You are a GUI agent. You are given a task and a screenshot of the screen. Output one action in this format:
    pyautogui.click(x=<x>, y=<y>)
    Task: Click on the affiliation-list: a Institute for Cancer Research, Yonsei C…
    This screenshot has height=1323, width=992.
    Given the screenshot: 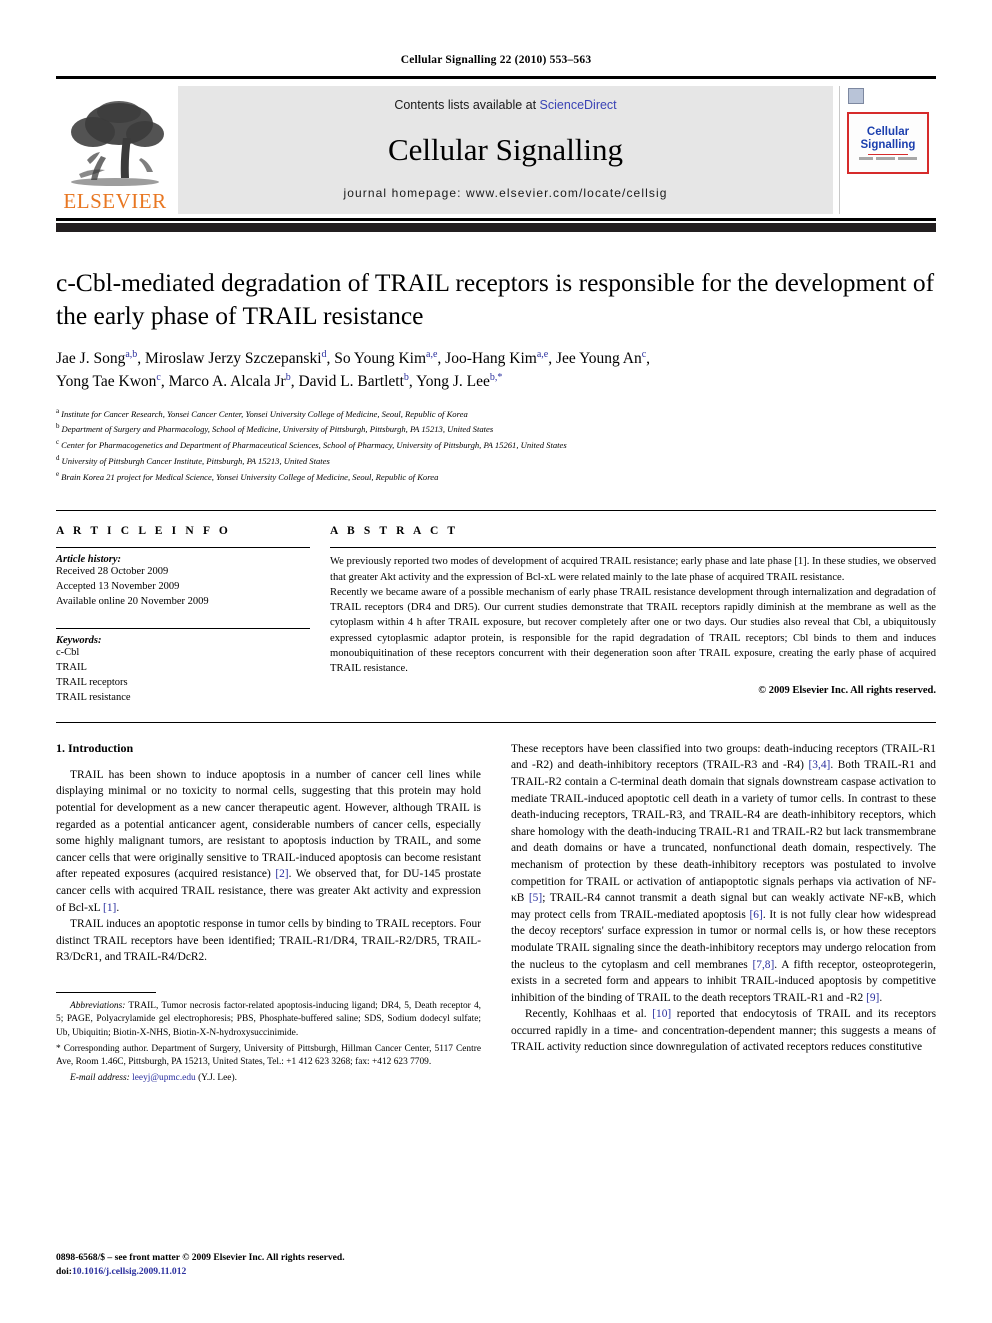 What is the action you would take?
    pyautogui.click(x=496, y=445)
    